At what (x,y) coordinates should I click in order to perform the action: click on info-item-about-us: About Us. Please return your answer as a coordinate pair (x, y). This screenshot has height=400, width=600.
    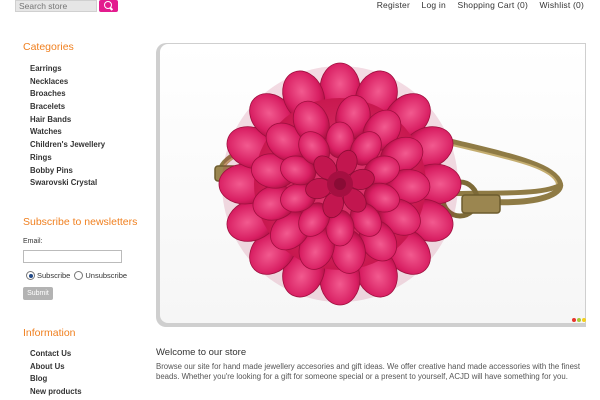
    Looking at the image, I should click on (56, 367).